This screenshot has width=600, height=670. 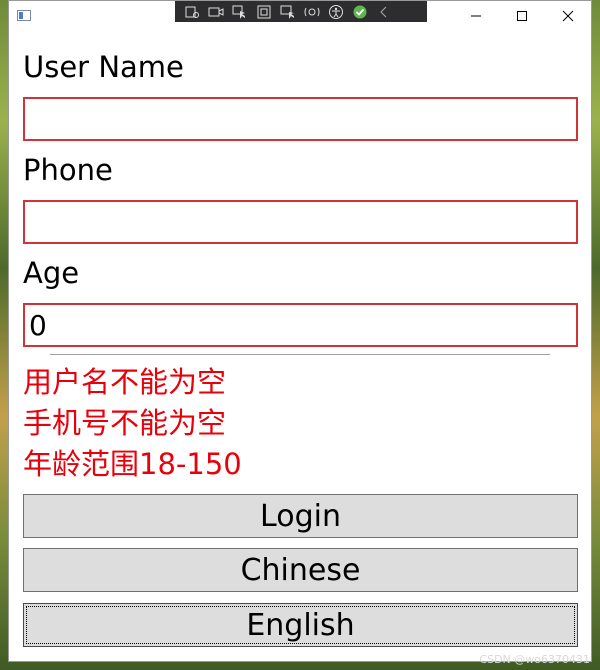 I want to click on hot-reload-icon, so click(x=312, y=12).